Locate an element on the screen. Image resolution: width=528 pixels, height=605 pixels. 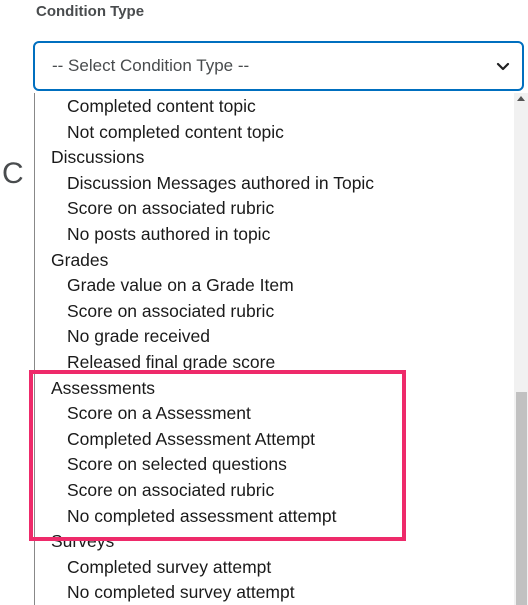
option-item: No completed survey attempt is located at coordinates (274, 592).